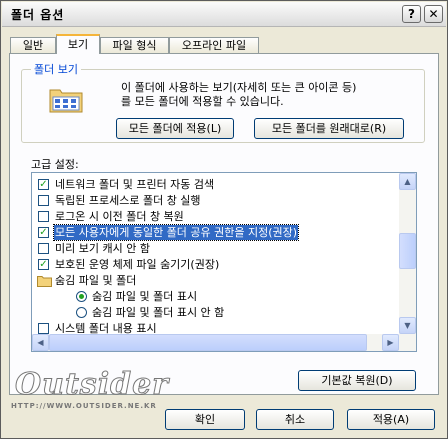 The width and height of the screenshot is (448, 439). What do you see at coordinates (239, 87) in the screenshot?
I see `description-line-1: 이 폴더에 사용하는 보기(자세히 또는 큰 아이콘 등)` at bounding box center [239, 87].